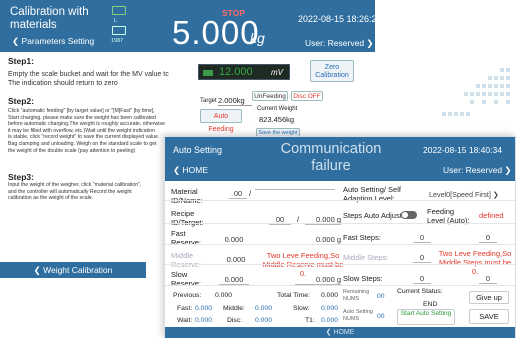 Image resolution: width=516 pixels, height=338 pixels. I want to click on scale-icon-label: L, so click(116, 21).